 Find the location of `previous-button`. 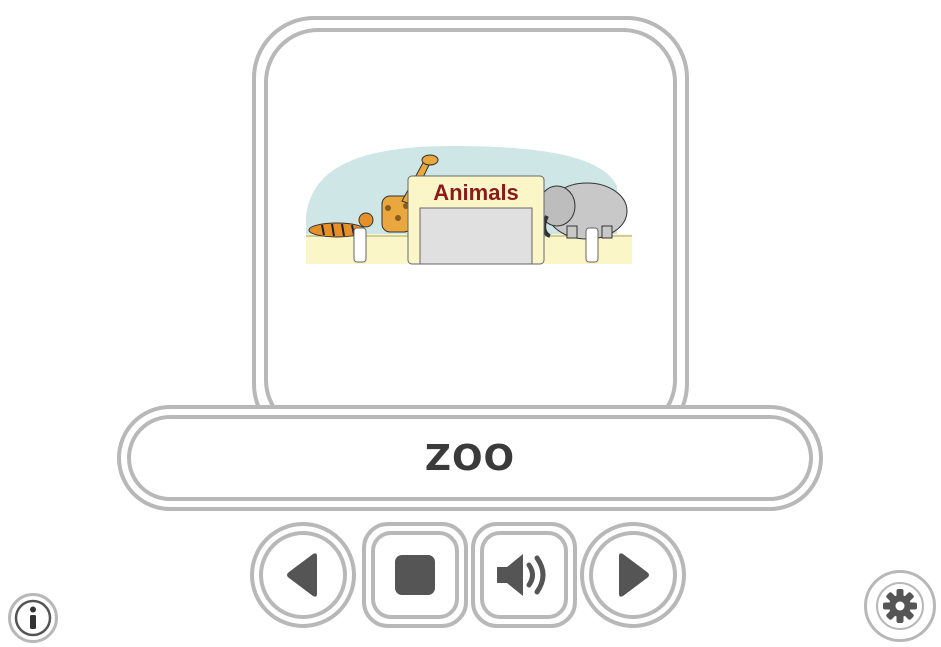

previous-button is located at coordinates (303, 575).